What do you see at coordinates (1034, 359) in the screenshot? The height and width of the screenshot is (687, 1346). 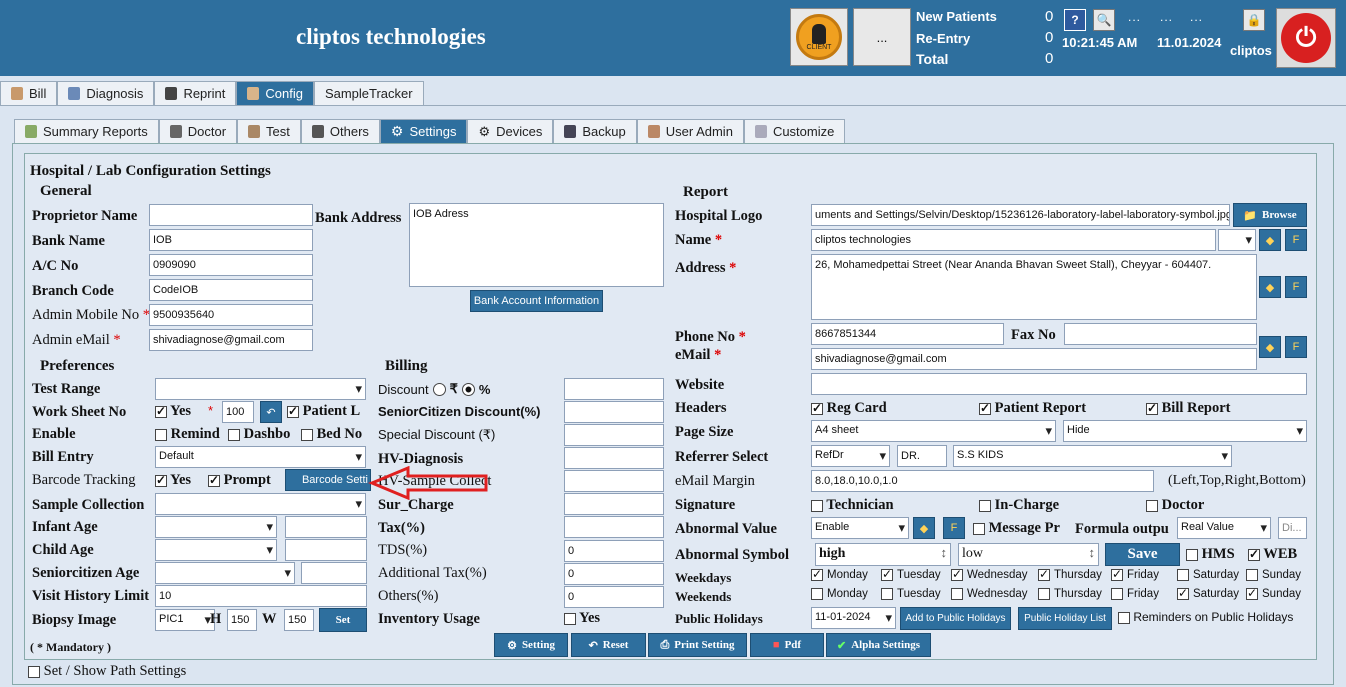 I see `report-email-input: shivadiagnose@gmail.com` at bounding box center [1034, 359].